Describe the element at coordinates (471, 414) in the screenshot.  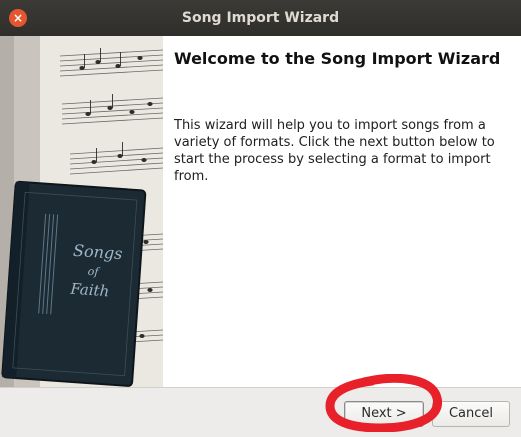
I see `cancel-button: Cancel` at that location.